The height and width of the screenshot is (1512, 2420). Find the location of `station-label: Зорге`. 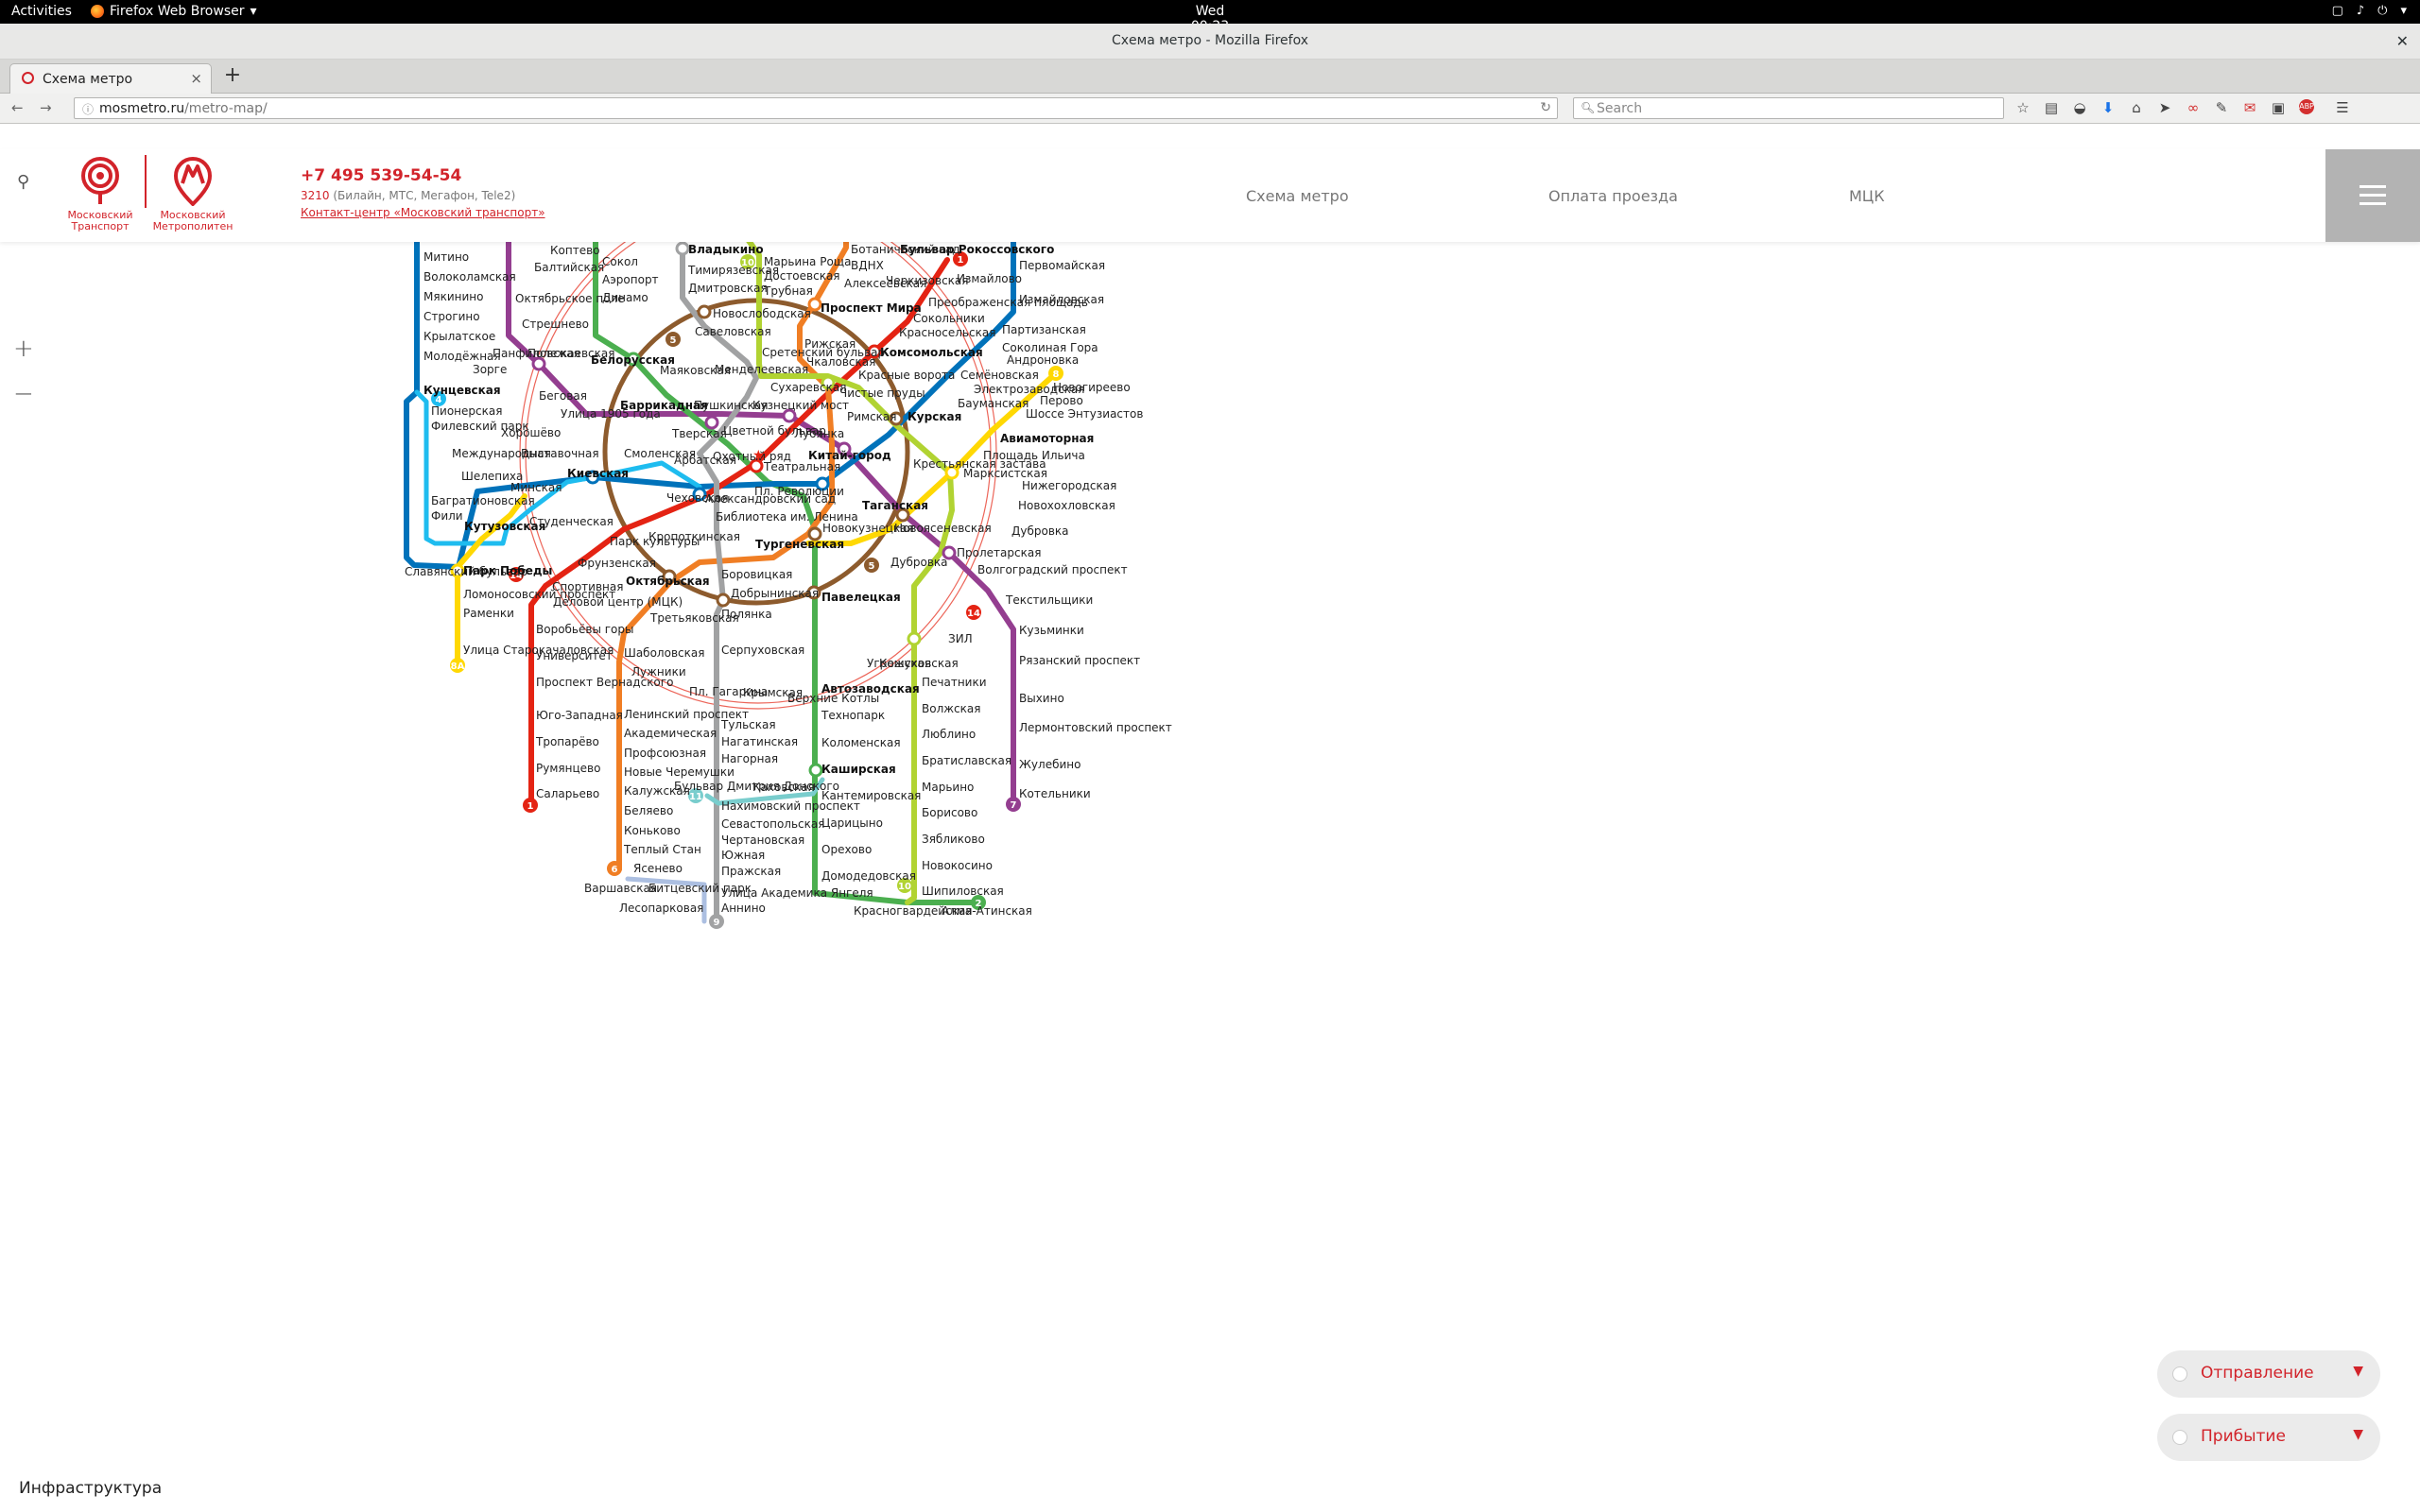

station-label: Зорге is located at coordinates (490, 369).